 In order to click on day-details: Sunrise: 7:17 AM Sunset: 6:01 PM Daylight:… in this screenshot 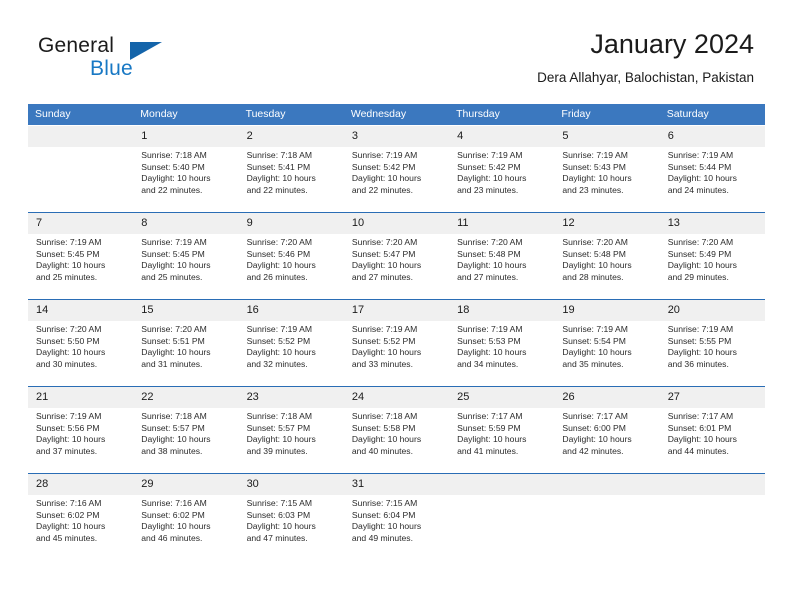, I will do `click(713, 434)`.